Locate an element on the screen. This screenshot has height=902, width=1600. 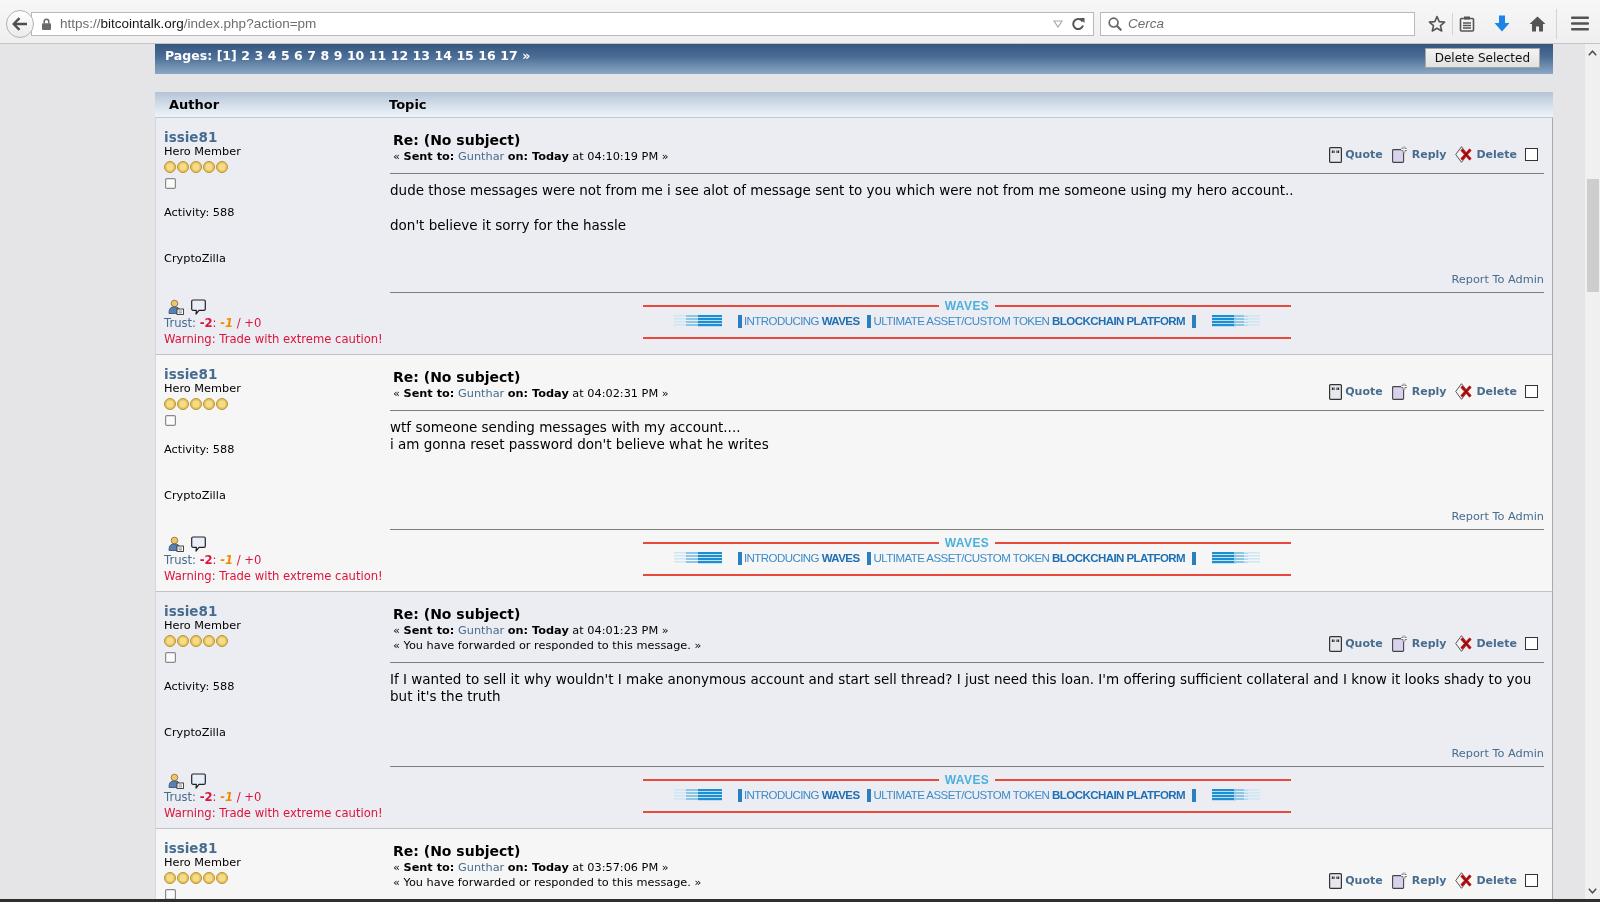
scrollbar-thumb is located at coordinates (1592, 235).